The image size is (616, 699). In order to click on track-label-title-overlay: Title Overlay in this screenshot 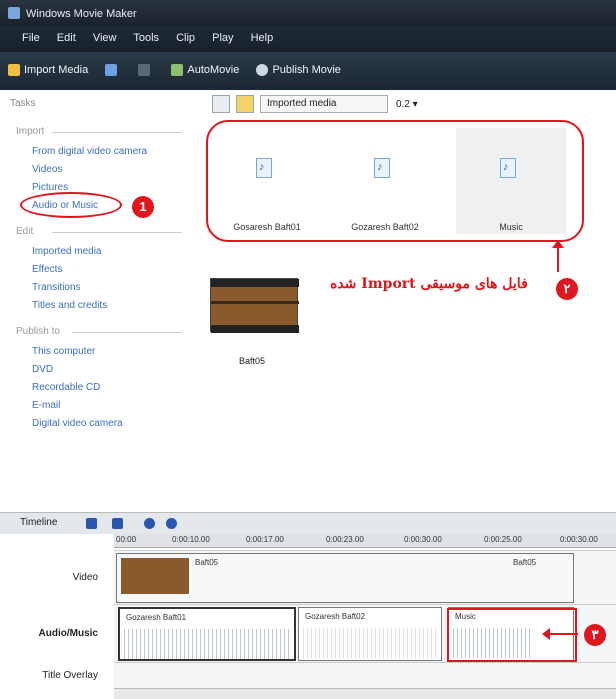, I will do `click(70, 675)`.